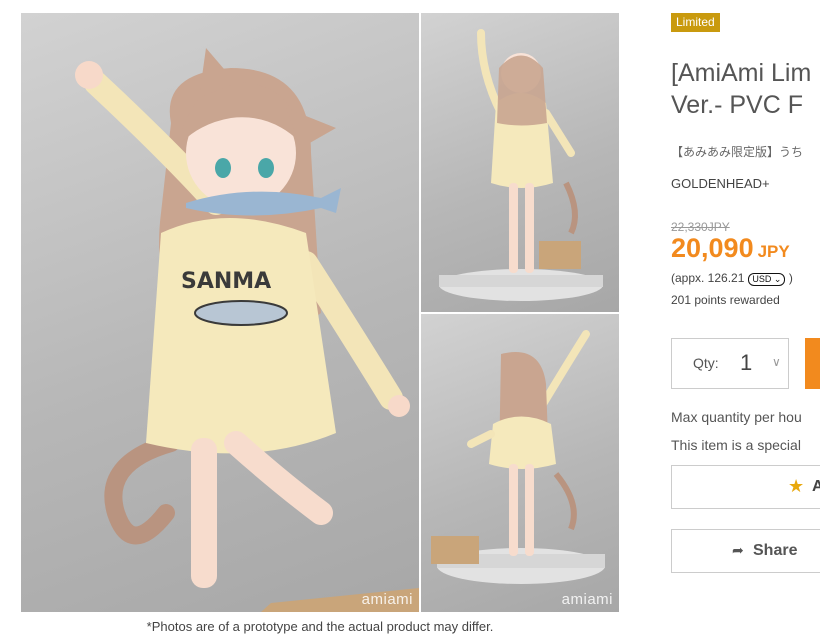 The image size is (820, 643). I want to click on price-currency: JPY, so click(773, 251).